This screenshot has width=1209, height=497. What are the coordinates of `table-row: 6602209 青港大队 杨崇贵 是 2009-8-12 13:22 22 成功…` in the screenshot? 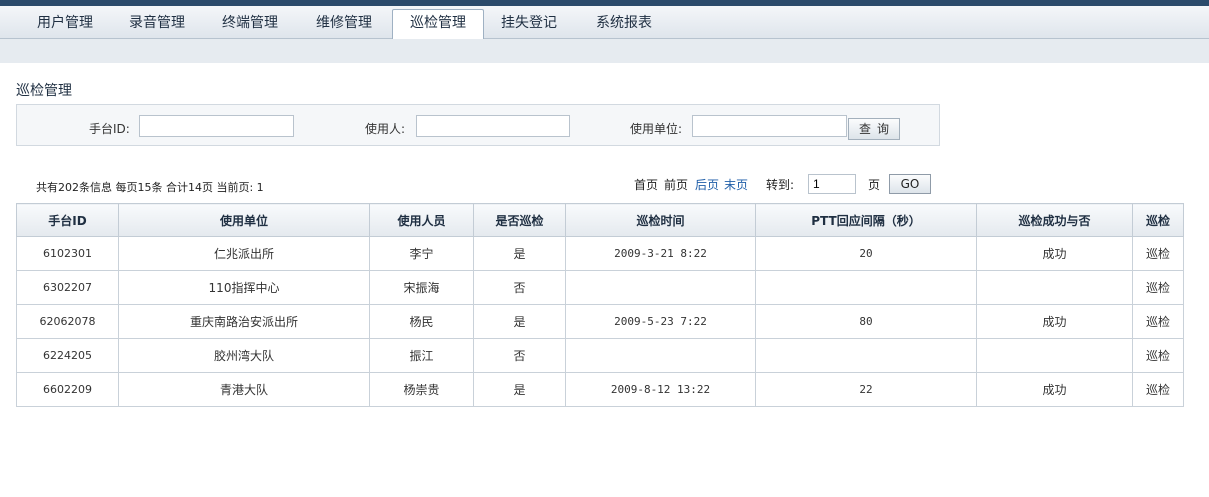 It's located at (600, 389).